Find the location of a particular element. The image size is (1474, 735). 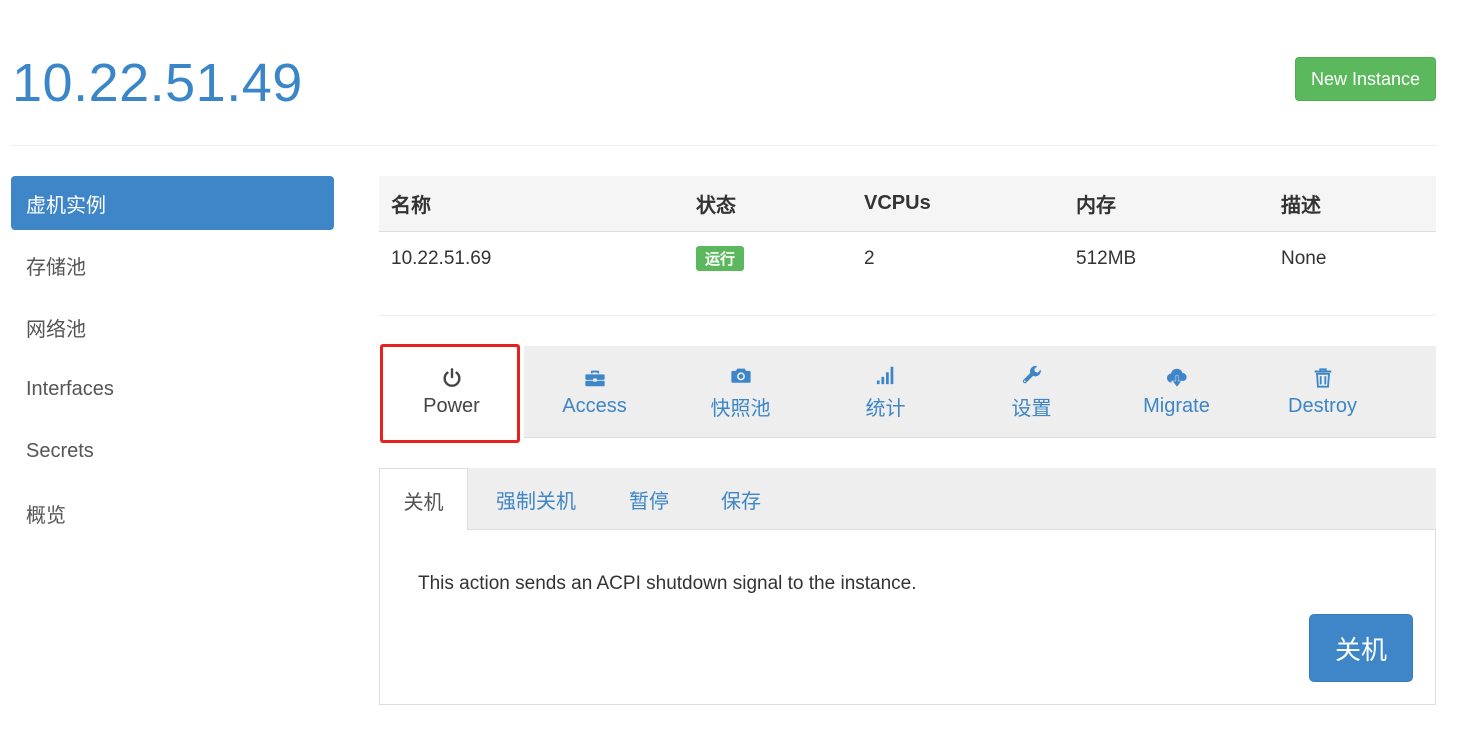

action-snapshots-label: 快照池 is located at coordinates (740, 408).